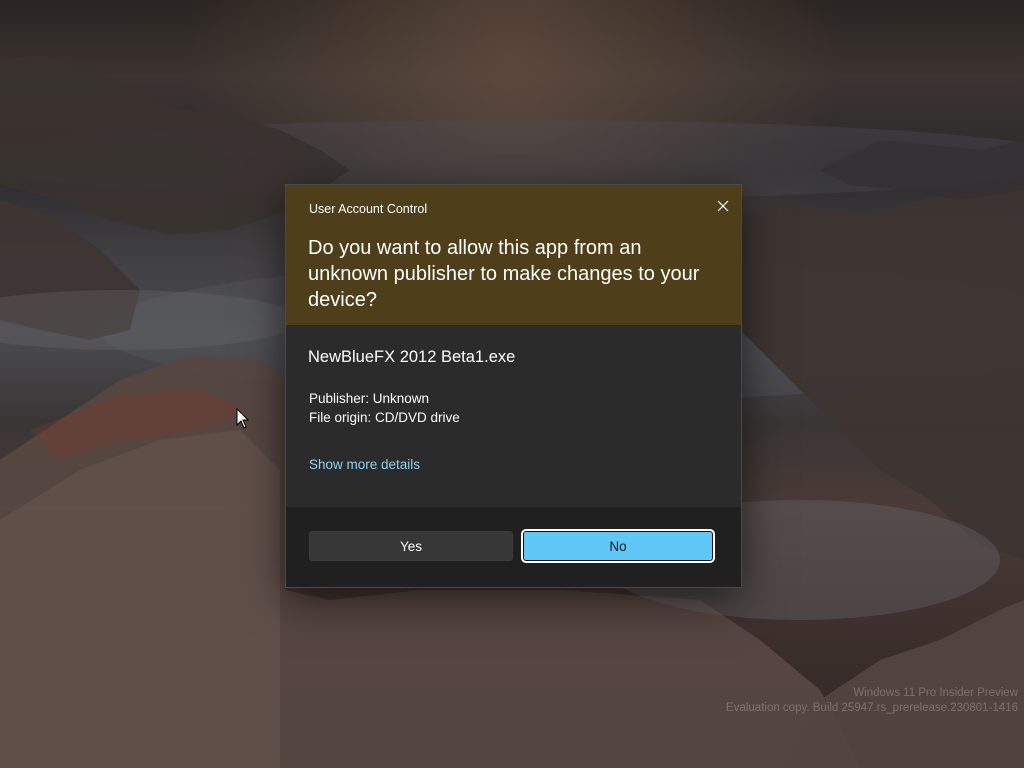  I want to click on publisher-info: Publisher: Unknown, so click(369, 398).